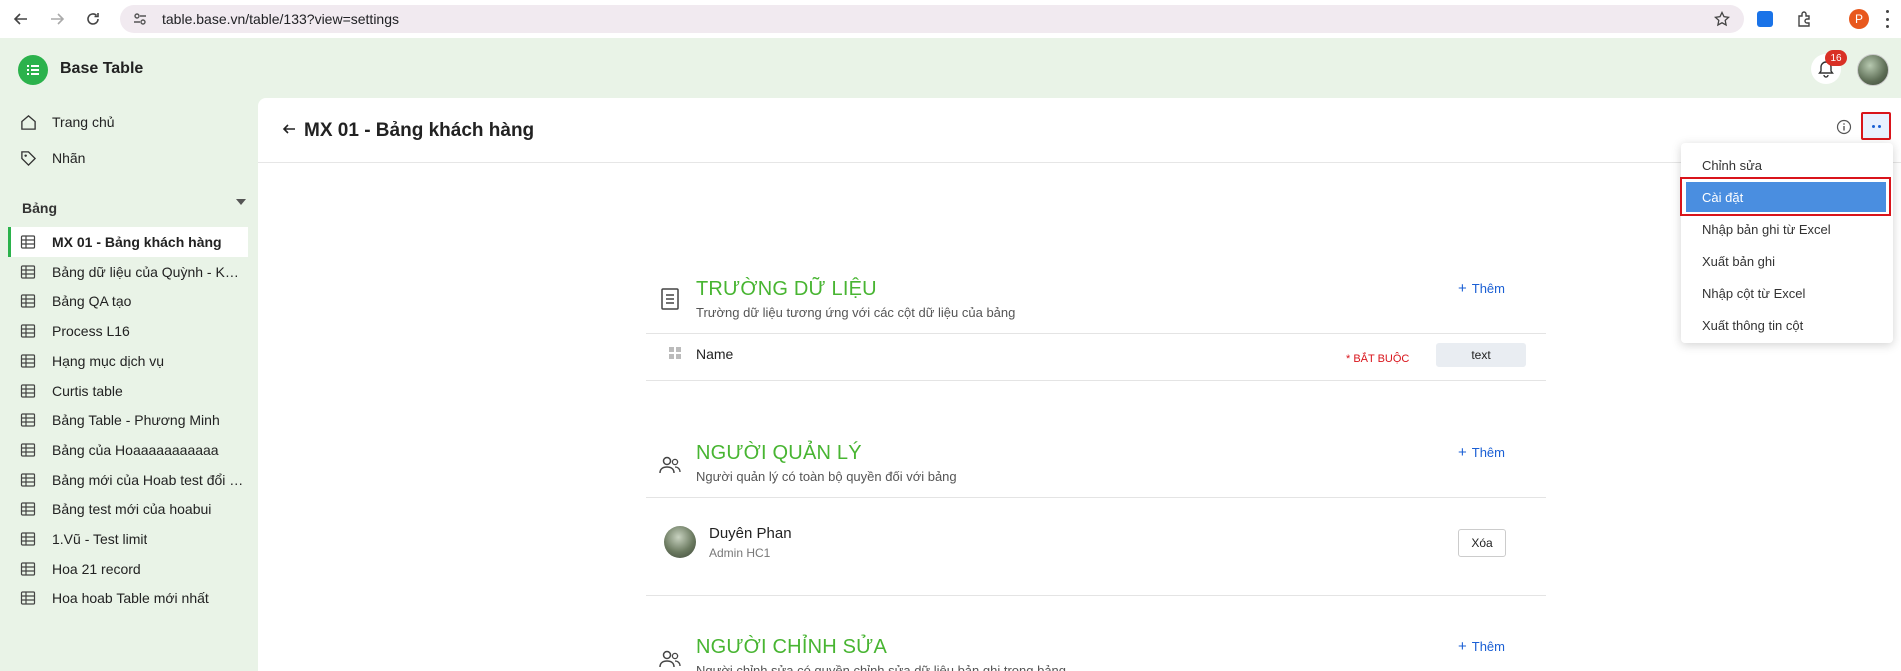  Describe the element at coordinates (1481, 355) in the screenshot. I see `field-type-chip: text` at that location.